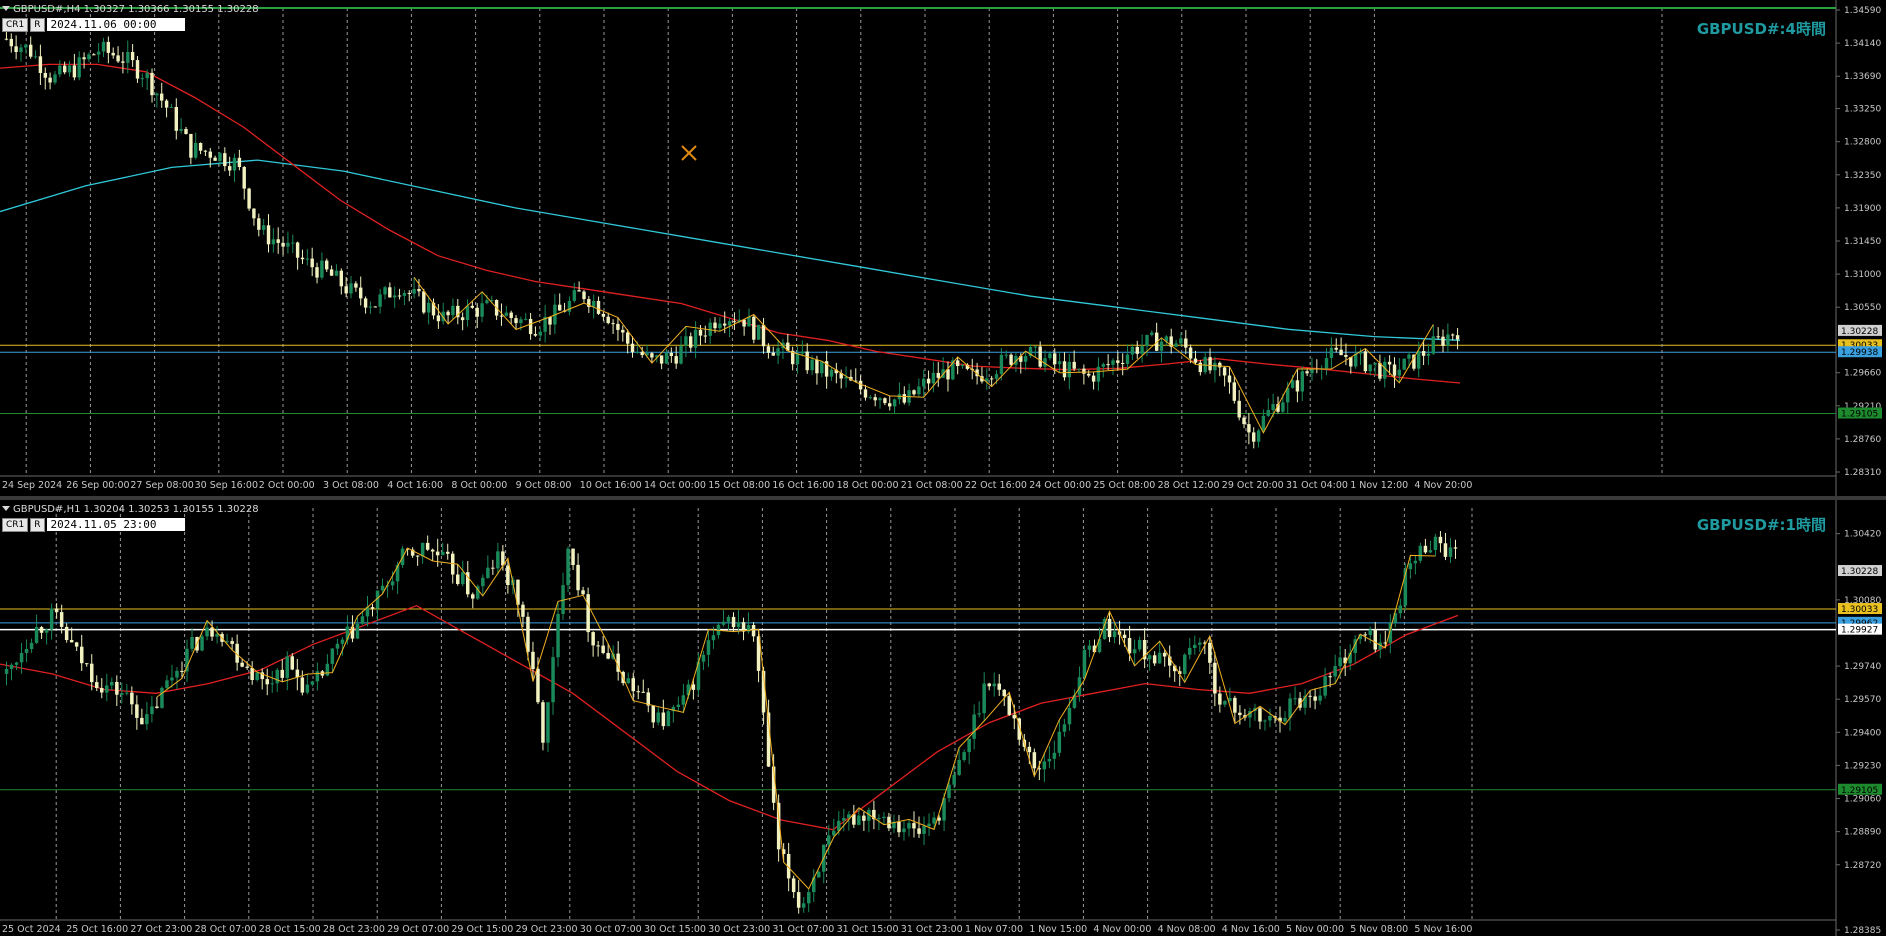  What do you see at coordinates (739, 485) in the screenshot?
I see `time-axis-label: 15 Oct 08:00` at bounding box center [739, 485].